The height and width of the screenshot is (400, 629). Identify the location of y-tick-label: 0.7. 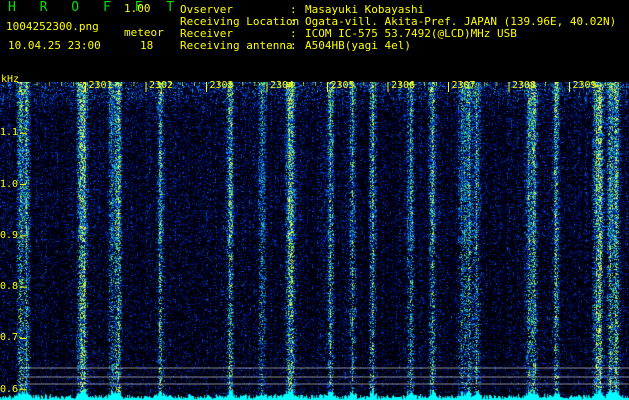
(9, 338).